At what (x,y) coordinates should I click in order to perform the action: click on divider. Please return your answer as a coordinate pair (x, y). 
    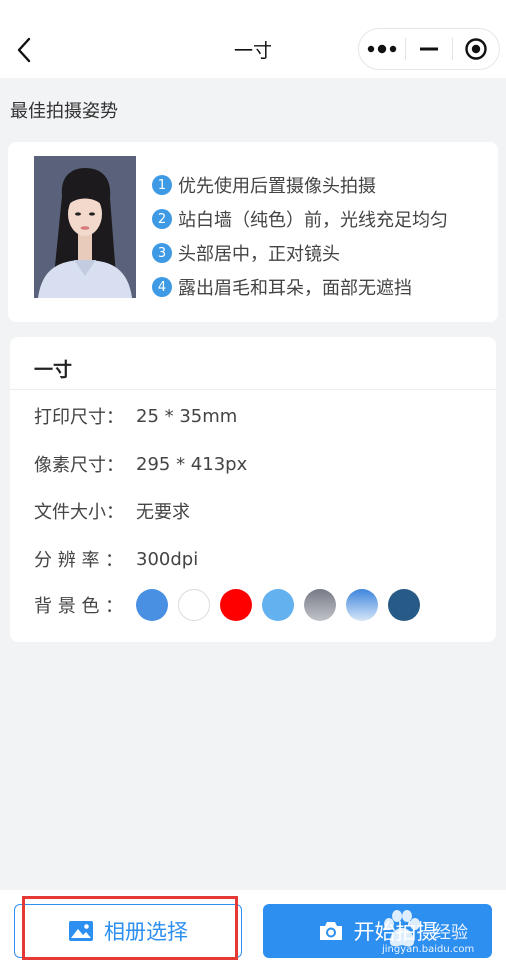
    Looking at the image, I should click on (253, 389).